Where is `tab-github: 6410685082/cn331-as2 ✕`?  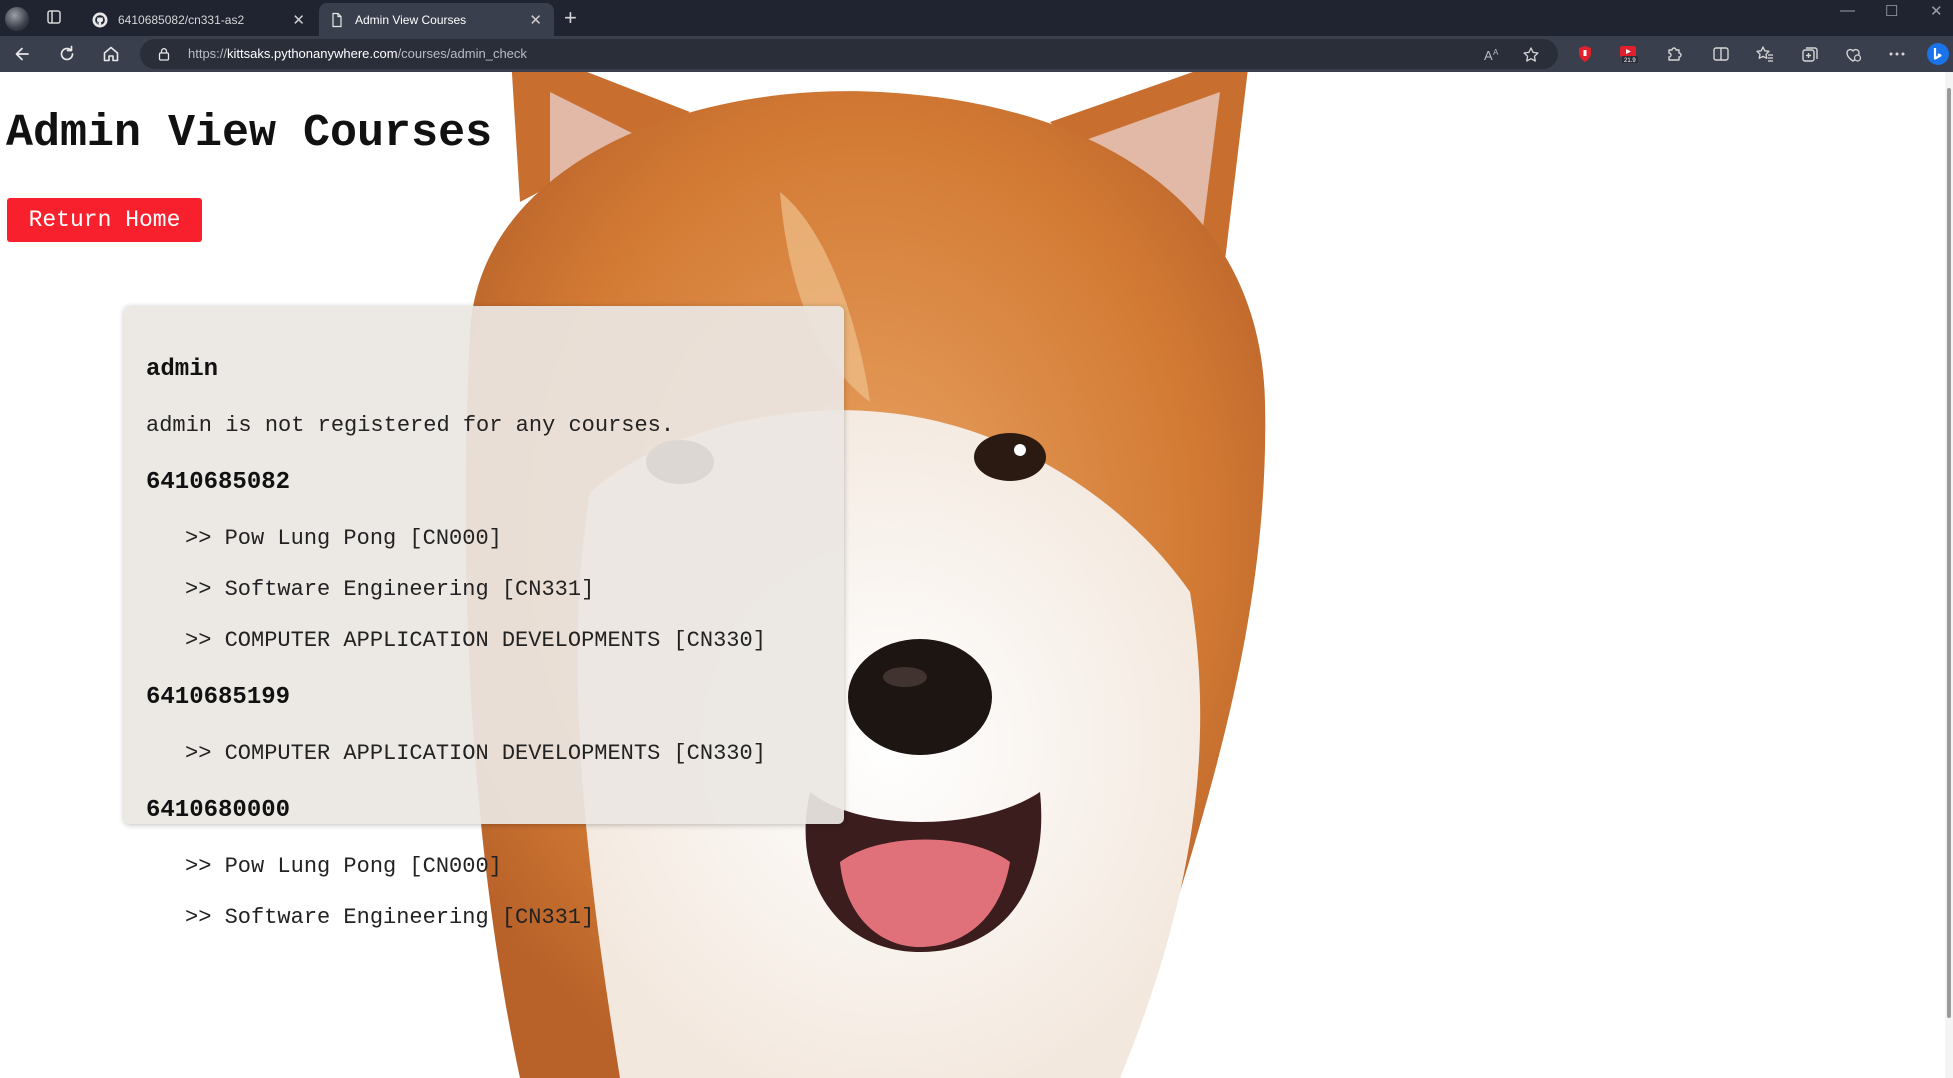
tab-github: 6410685082/cn331-as2 ✕ is located at coordinates (199, 19).